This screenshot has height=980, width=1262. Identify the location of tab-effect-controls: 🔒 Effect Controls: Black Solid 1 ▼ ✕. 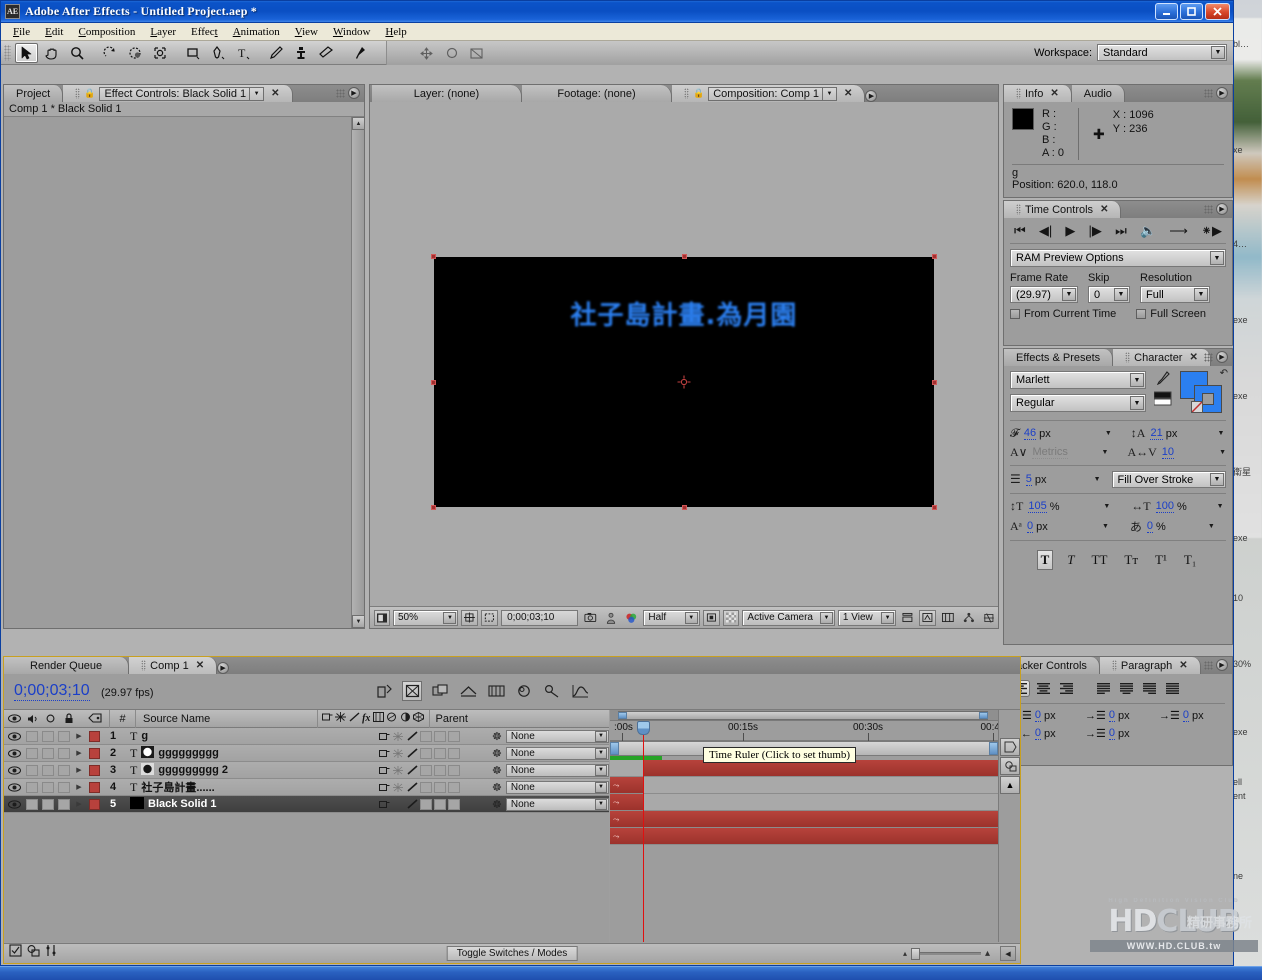
(178, 93).